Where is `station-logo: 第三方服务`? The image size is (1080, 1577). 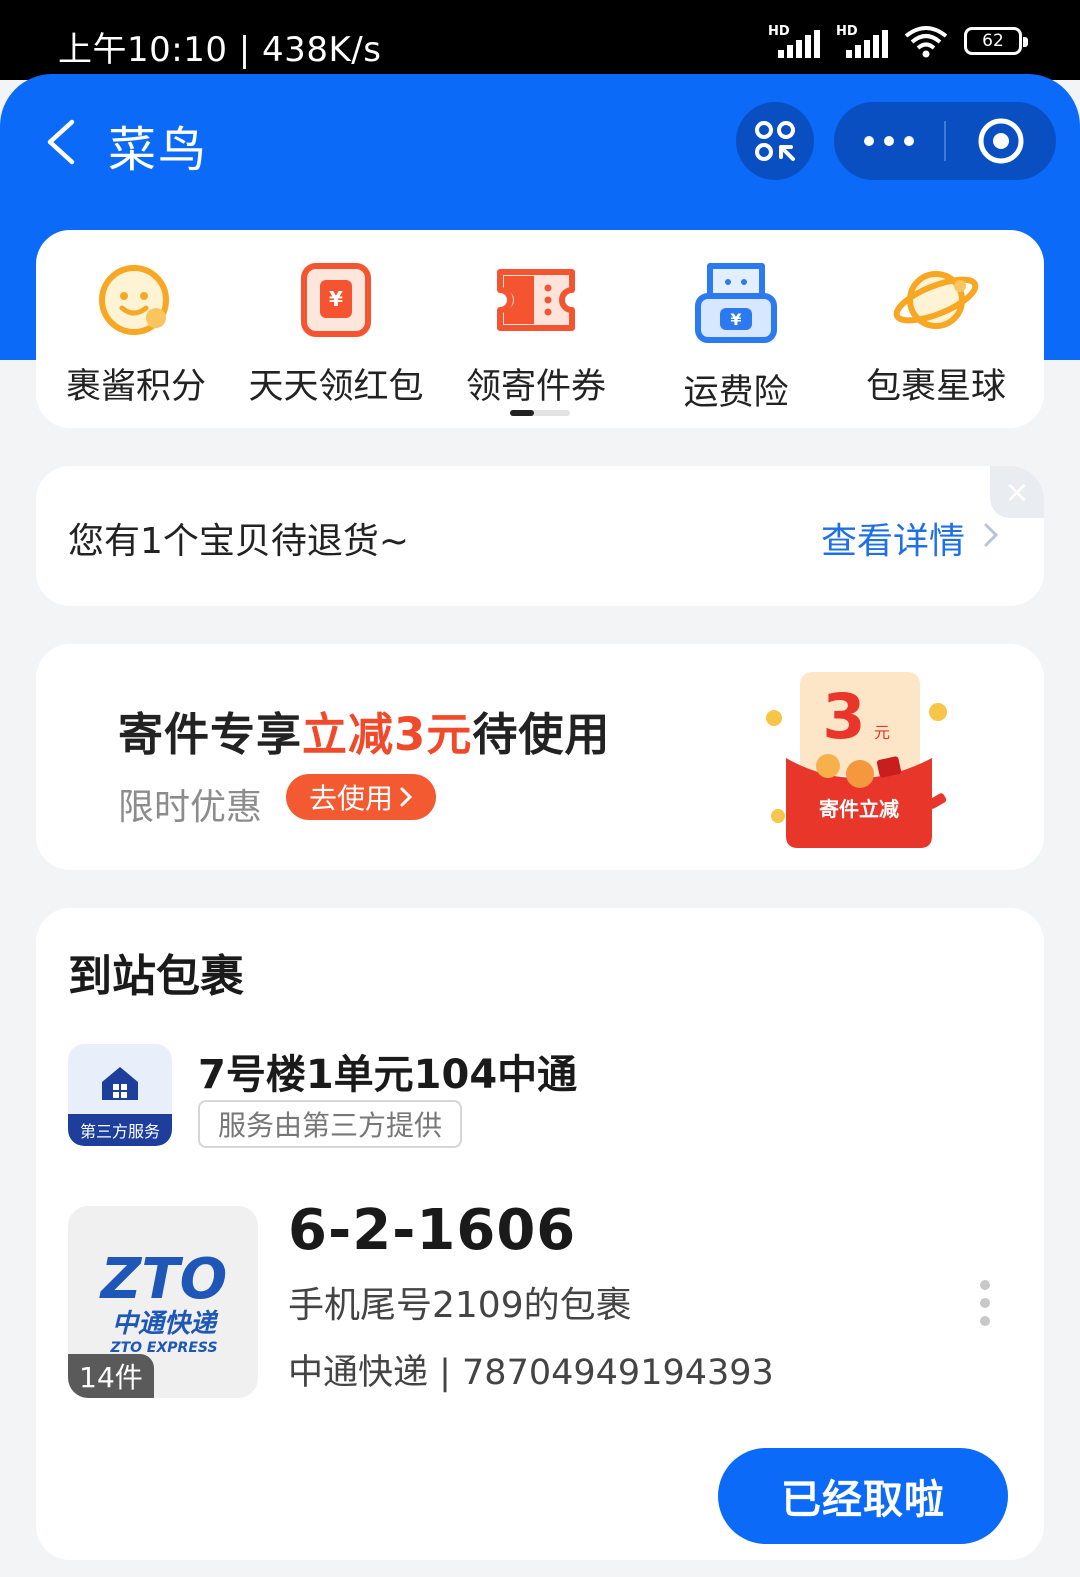 station-logo: 第三方服务 is located at coordinates (120, 1095).